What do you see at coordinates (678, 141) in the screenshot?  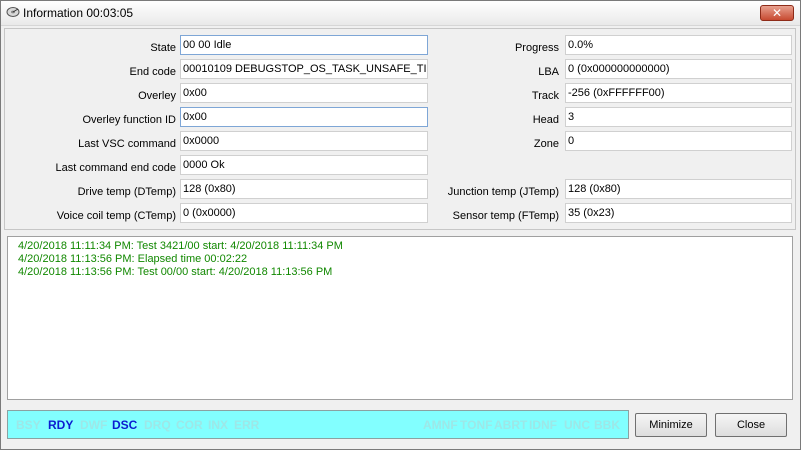 I see `zone-field: 0` at bounding box center [678, 141].